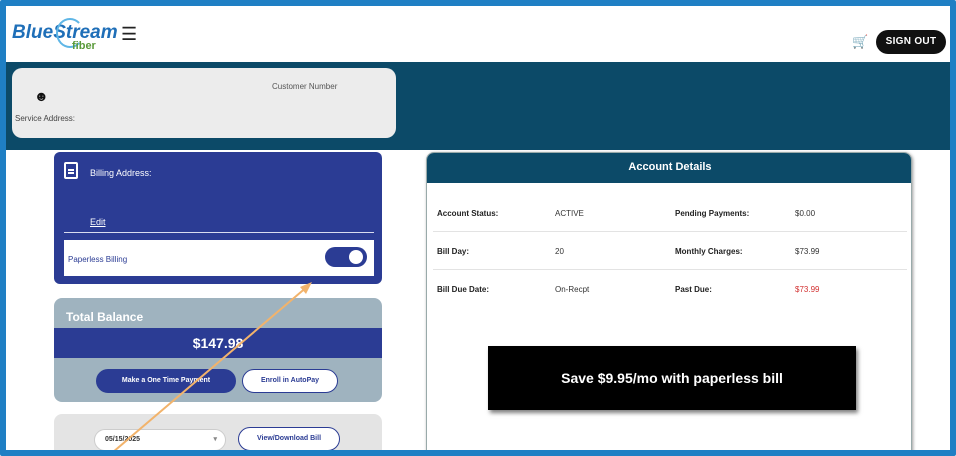  Describe the element at coordinates (463, 289) in the screenshot. I see `bill-due-date-label: Bill Due Date:` at that location.